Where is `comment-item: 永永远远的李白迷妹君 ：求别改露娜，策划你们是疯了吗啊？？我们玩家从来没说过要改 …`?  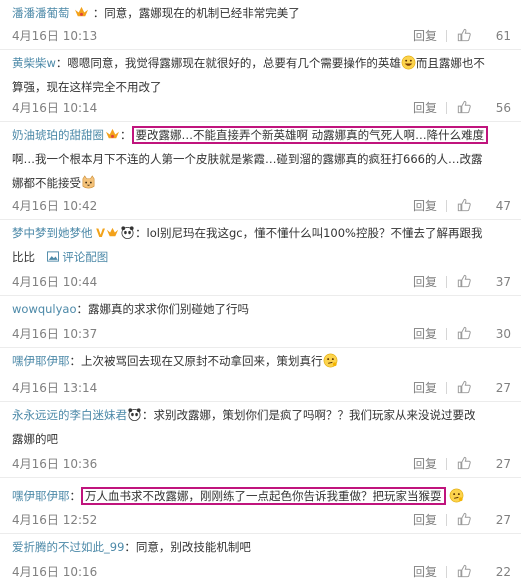
comment-item: 永永远远的李白迷妹君 ：求别改露娜，策划你们是疯了吗啊？？我们玩家从来没说过要改 … is located at coordinates (260, 440).